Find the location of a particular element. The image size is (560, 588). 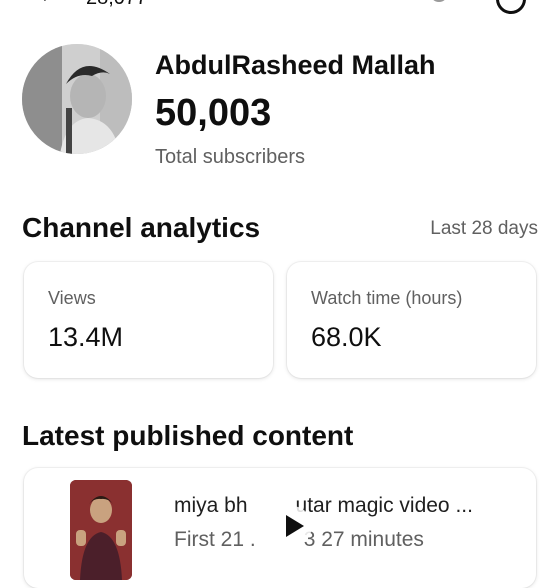

latest-content-title: Latest published content is located at coordinates (188, 435).